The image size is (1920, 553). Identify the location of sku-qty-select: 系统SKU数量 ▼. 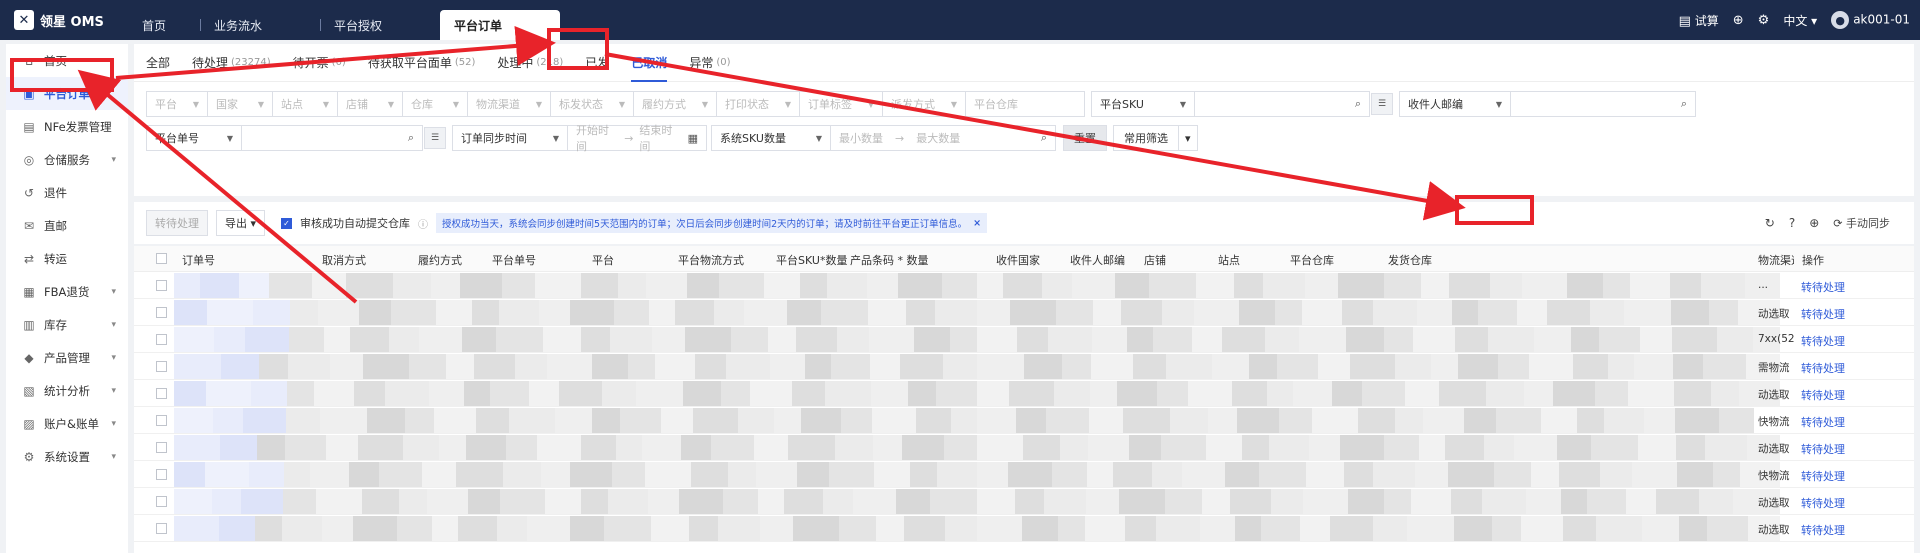
(771, 138).